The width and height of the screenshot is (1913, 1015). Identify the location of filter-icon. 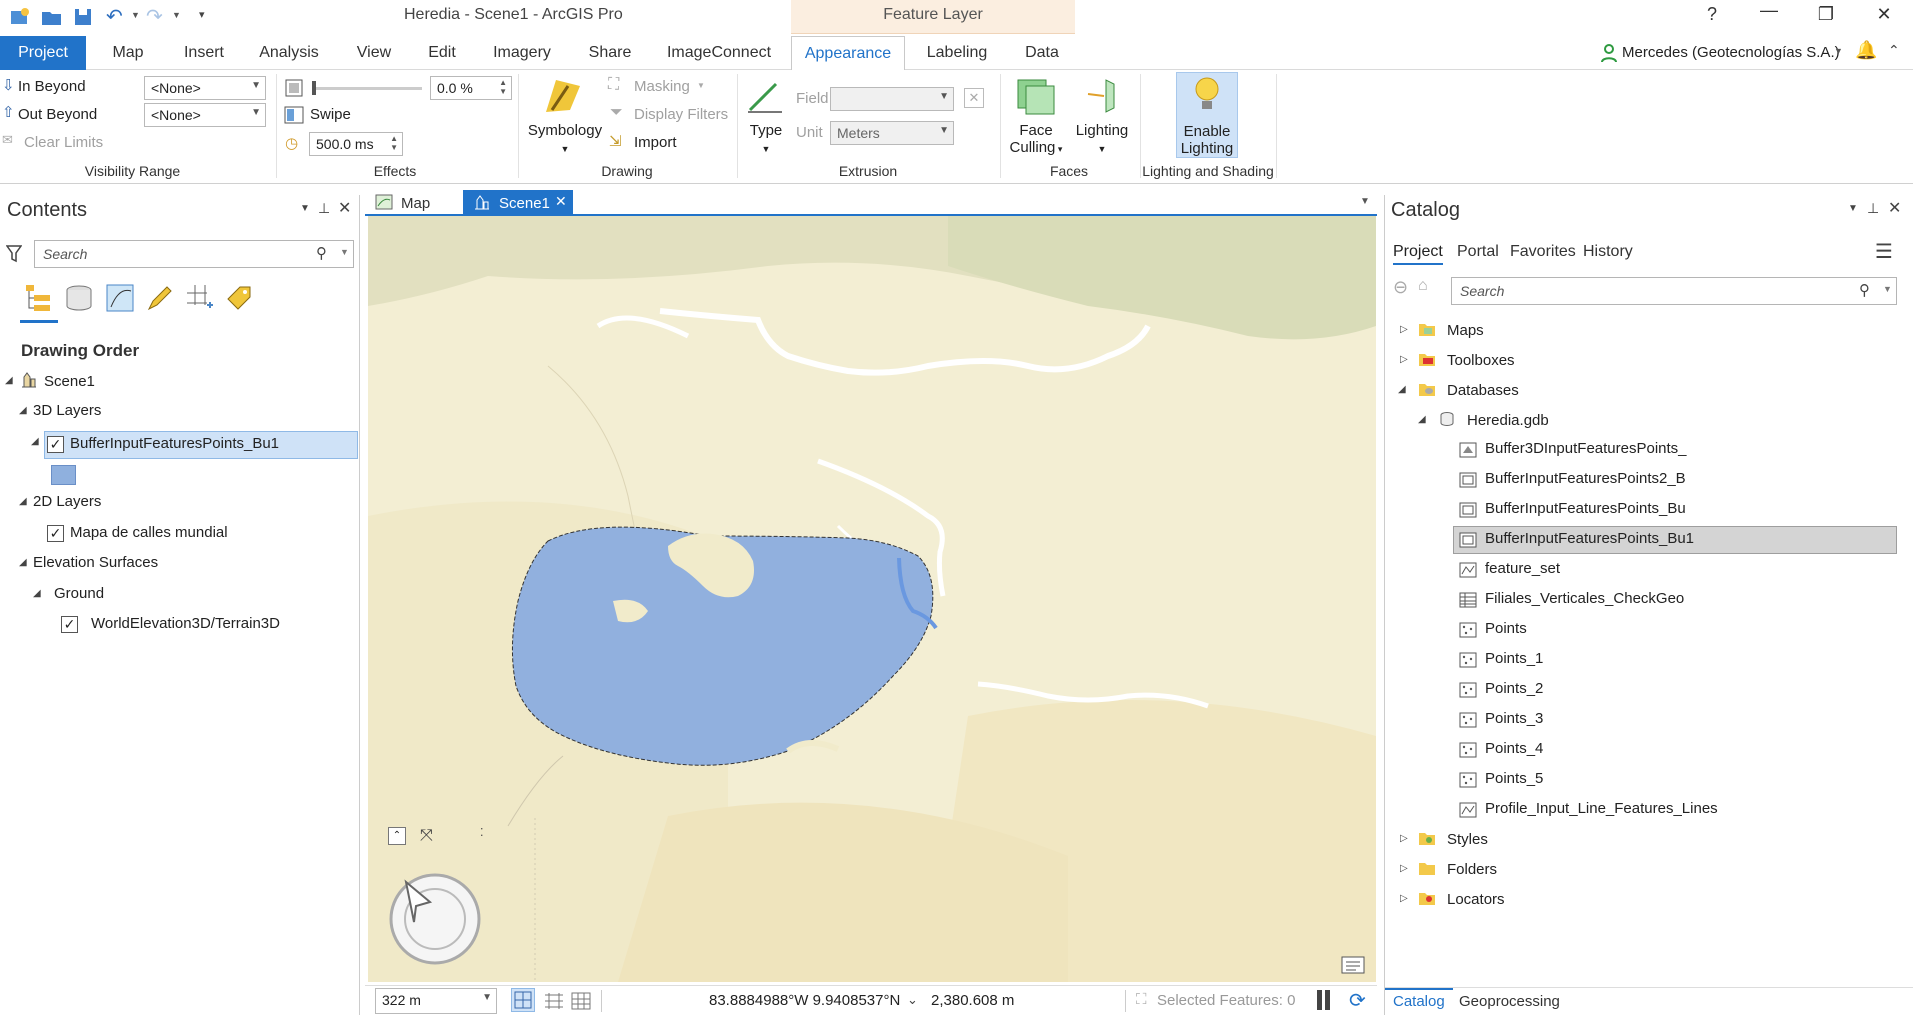
(14, 254).